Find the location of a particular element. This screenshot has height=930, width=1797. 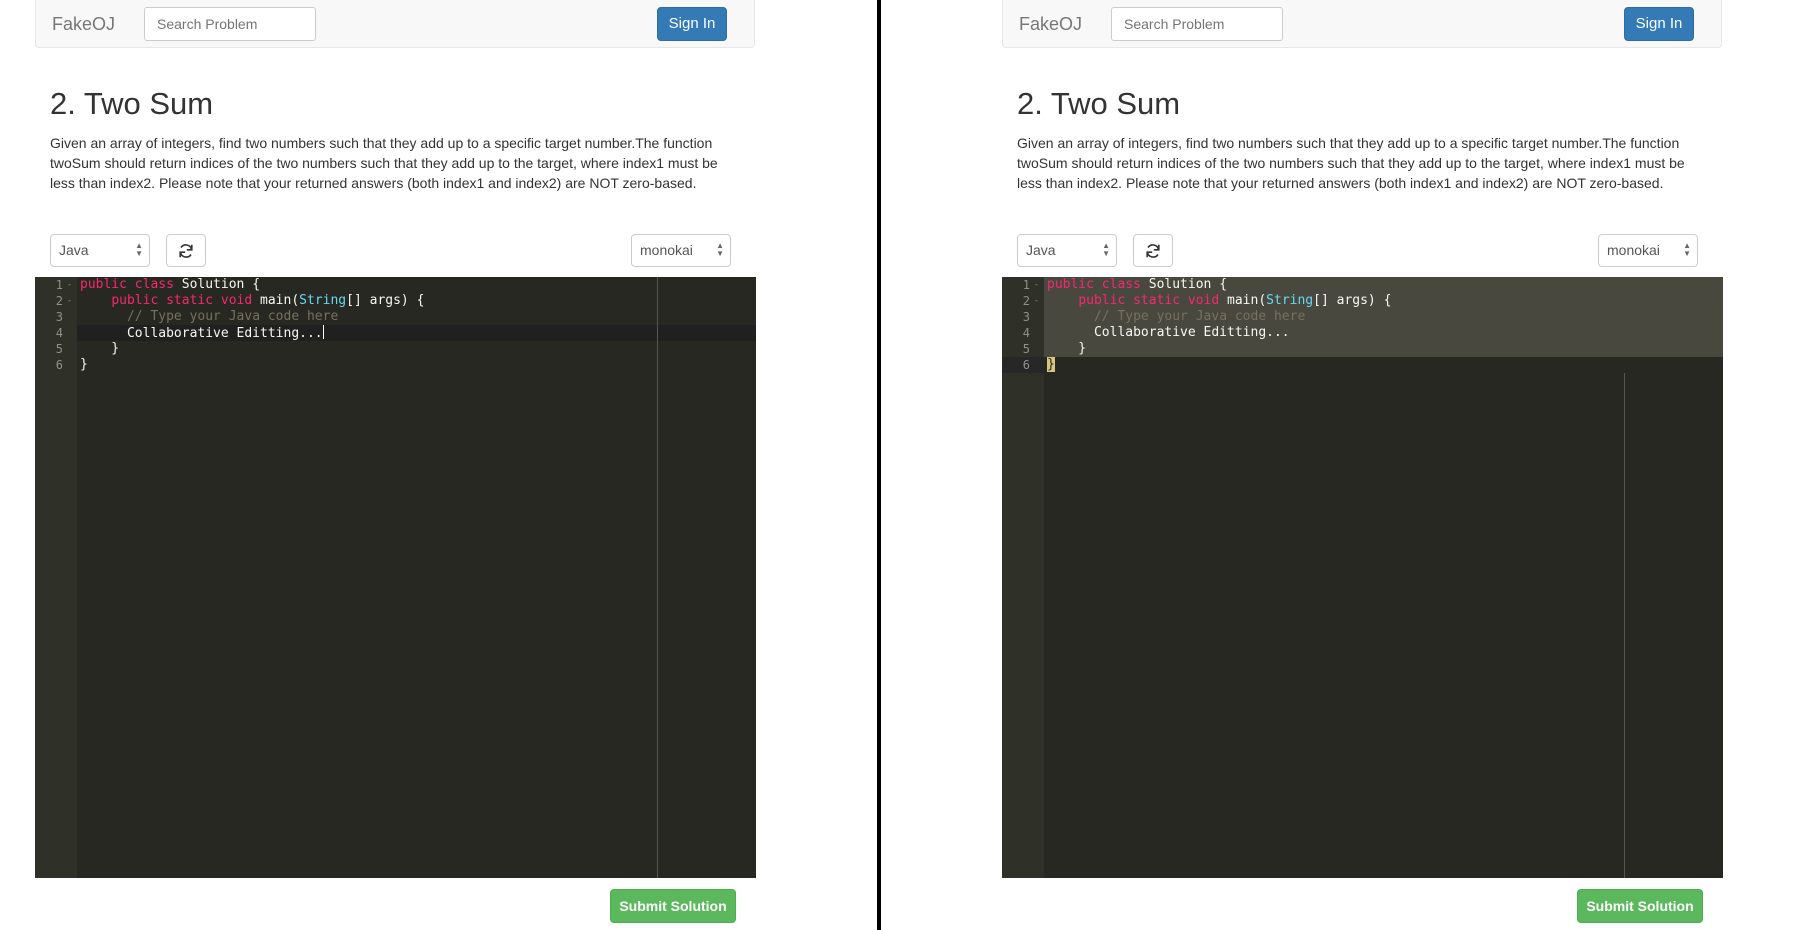

bracket-match-highlight: } is located at coordinates (1051, 364).